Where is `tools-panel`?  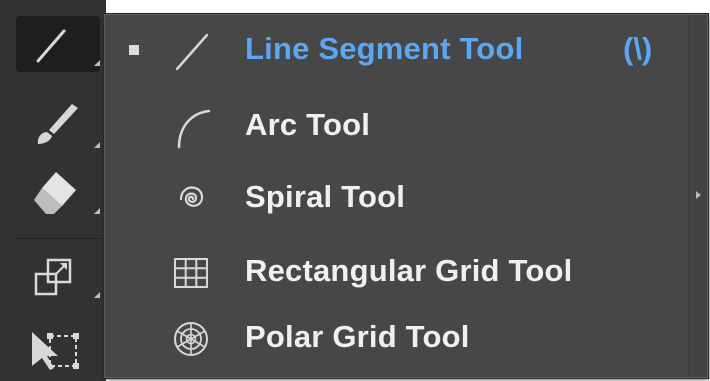 tools-panel is located at coordinates (53, 190).